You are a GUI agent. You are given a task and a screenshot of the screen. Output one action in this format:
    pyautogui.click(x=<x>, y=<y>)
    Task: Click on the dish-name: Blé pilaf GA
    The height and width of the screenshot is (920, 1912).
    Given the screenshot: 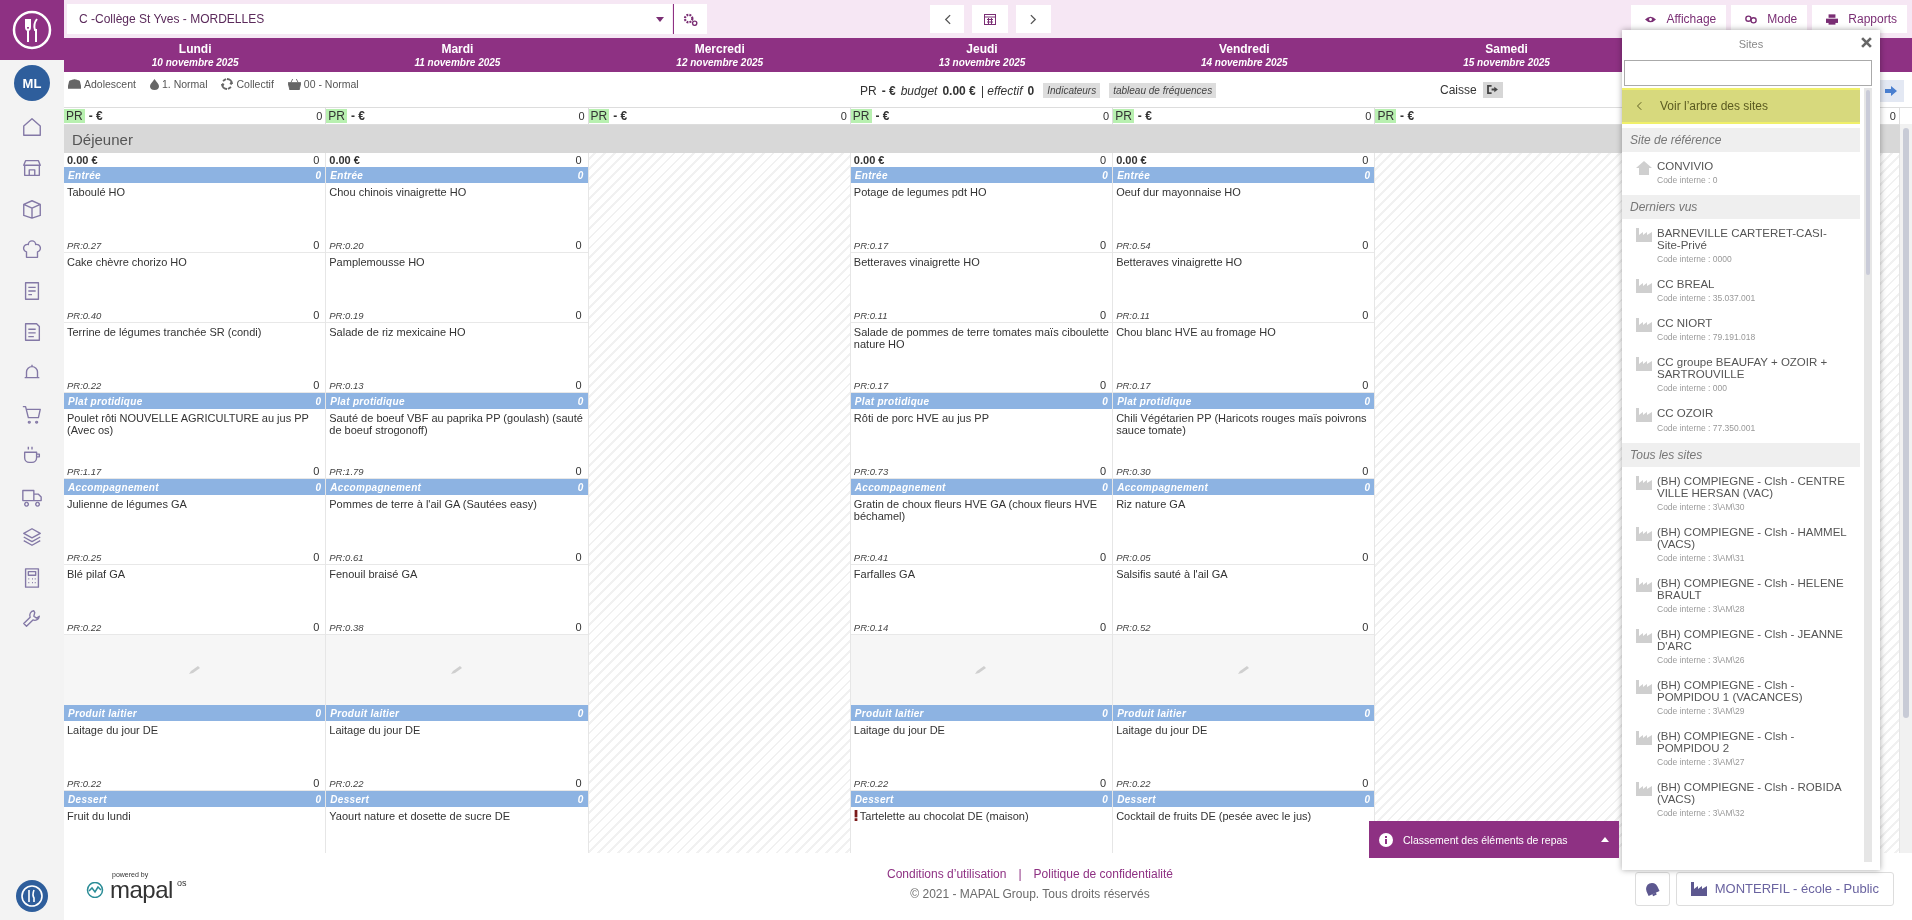 What is the action you would take?
    pyautogui.click(x=96, y=574)
    